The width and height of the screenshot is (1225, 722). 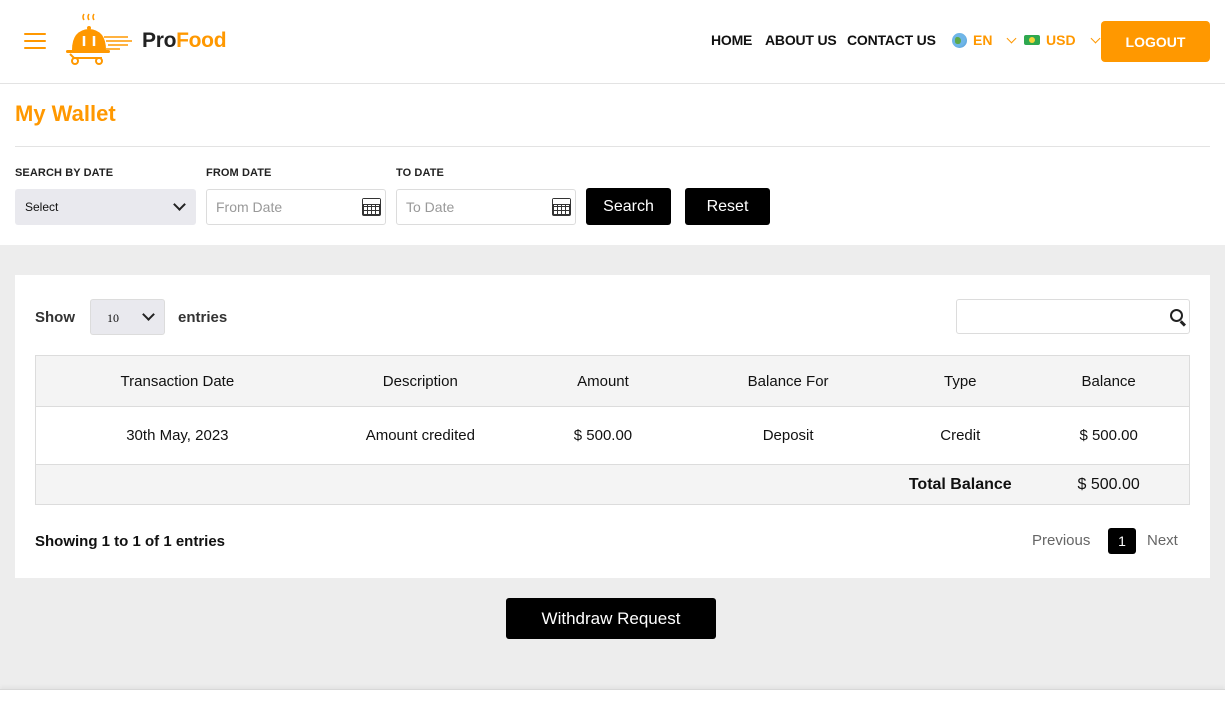 I want to click on cell-description: Amount credited, so click(x=420, y=435).